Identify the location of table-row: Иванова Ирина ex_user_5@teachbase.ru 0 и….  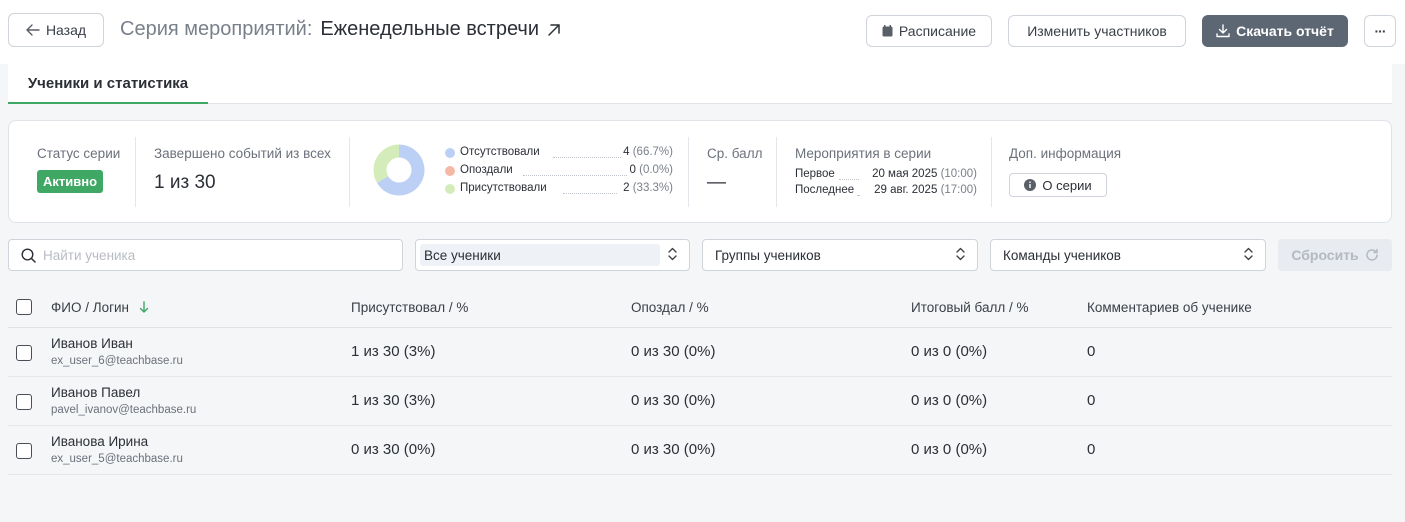
(700, 450).